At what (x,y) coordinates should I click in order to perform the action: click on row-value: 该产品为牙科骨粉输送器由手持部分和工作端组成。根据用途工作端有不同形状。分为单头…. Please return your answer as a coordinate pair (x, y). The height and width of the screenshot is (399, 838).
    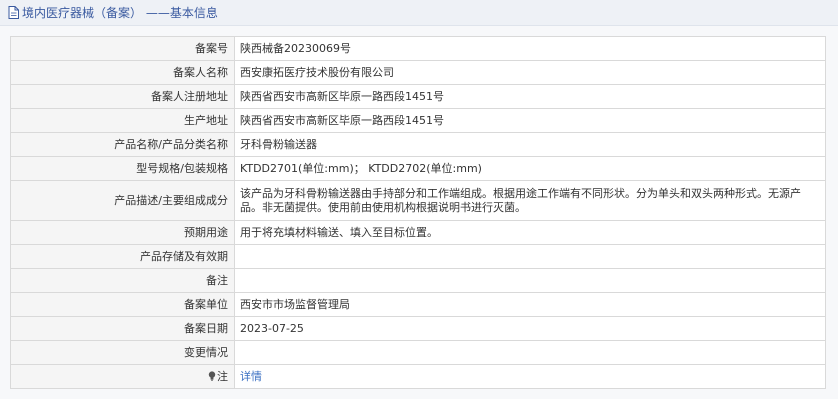
    Looking at the image, I should click on (530, 200).